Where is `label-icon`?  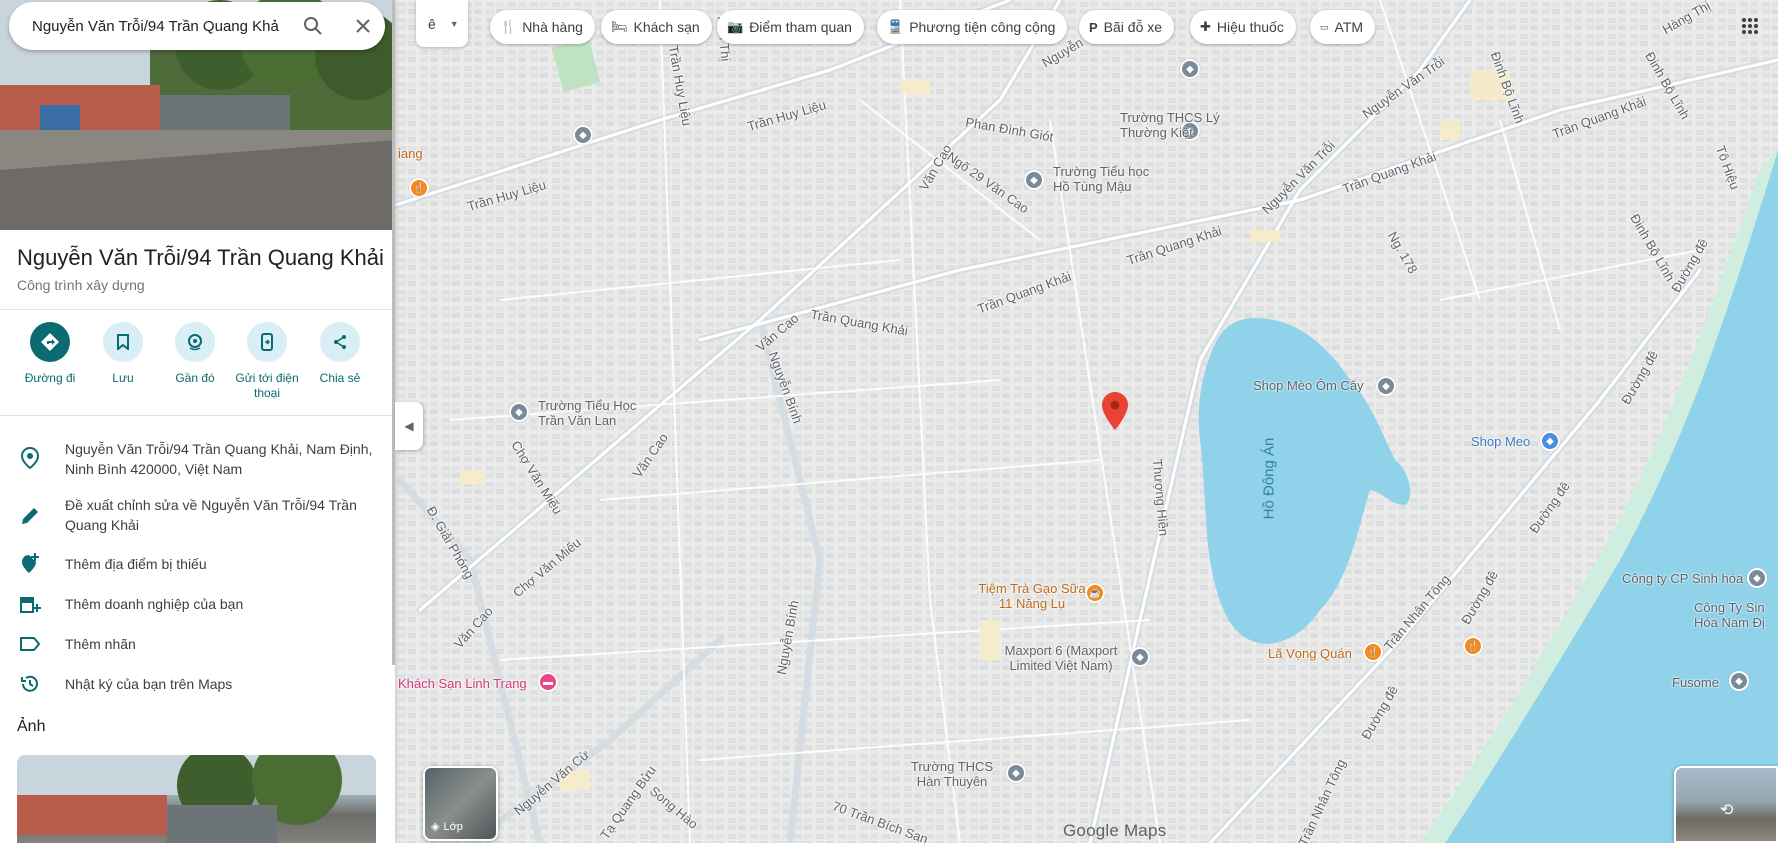 label-icon is located at coordinates (30, 644).